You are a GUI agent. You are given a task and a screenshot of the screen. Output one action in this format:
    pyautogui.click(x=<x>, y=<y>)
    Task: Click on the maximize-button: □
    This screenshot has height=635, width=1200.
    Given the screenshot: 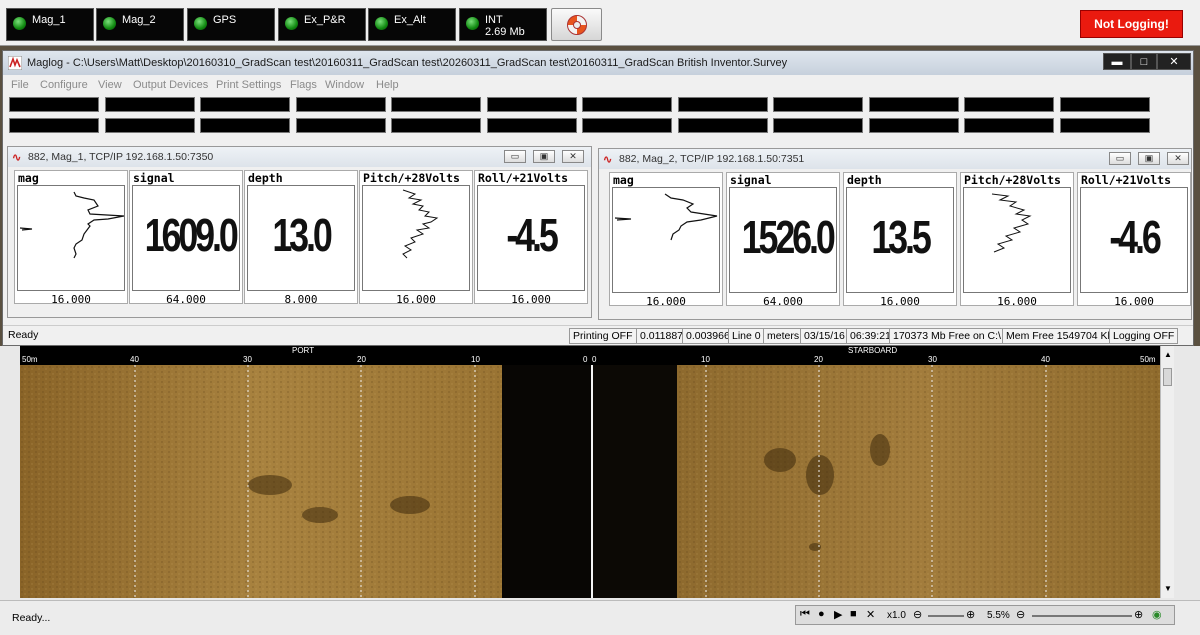 What is the action you would take?
    pyautogui.click(x=1144, y=61)
    